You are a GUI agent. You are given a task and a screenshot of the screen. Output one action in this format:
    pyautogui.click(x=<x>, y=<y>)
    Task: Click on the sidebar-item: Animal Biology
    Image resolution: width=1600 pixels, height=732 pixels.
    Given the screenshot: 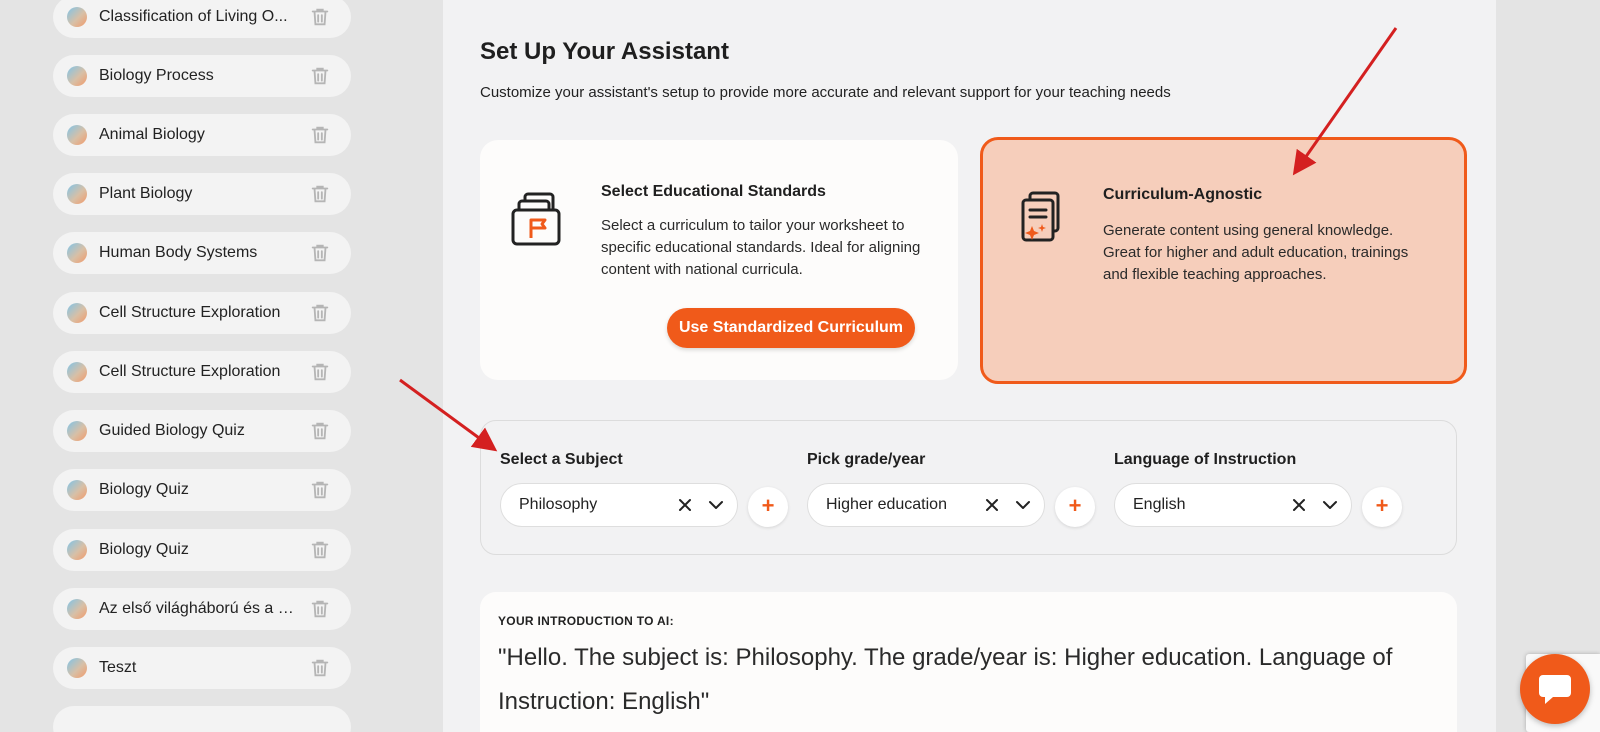 What is the action you would take?
    pyautogui.click(x=202, y=135)
    